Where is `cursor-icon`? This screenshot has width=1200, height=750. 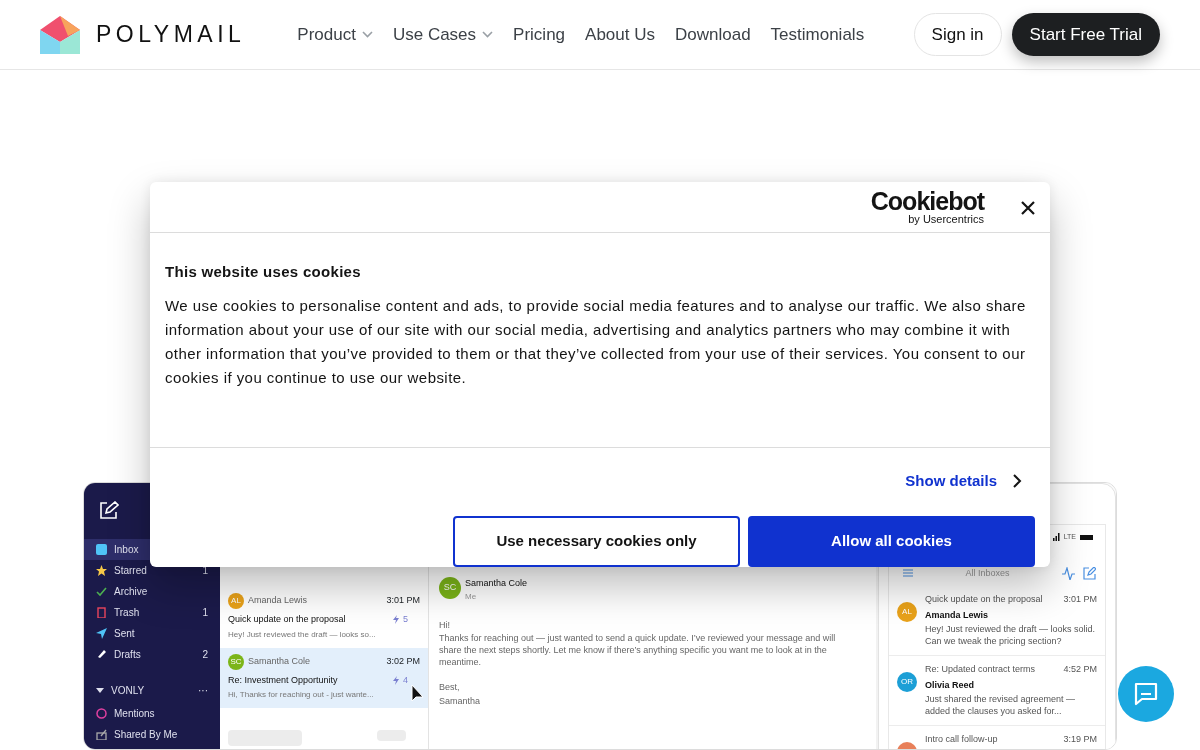
cursor-icon is located at coordinates (418, 693).